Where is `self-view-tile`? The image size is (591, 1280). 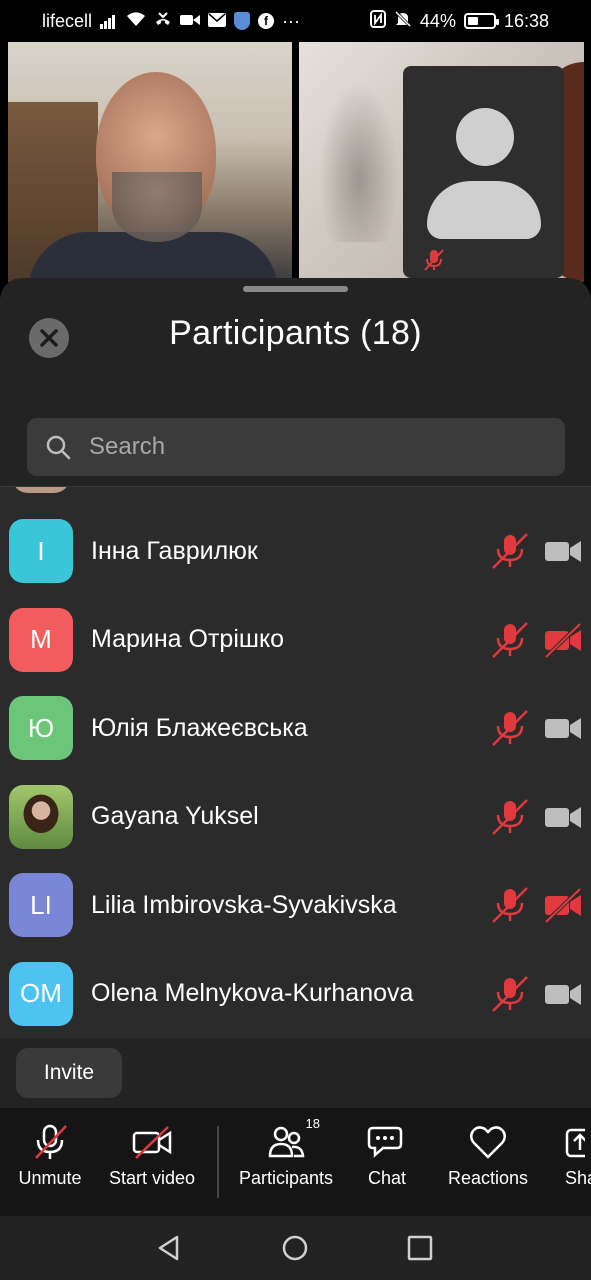
self-view-tile is located at coordinates (483, 172).